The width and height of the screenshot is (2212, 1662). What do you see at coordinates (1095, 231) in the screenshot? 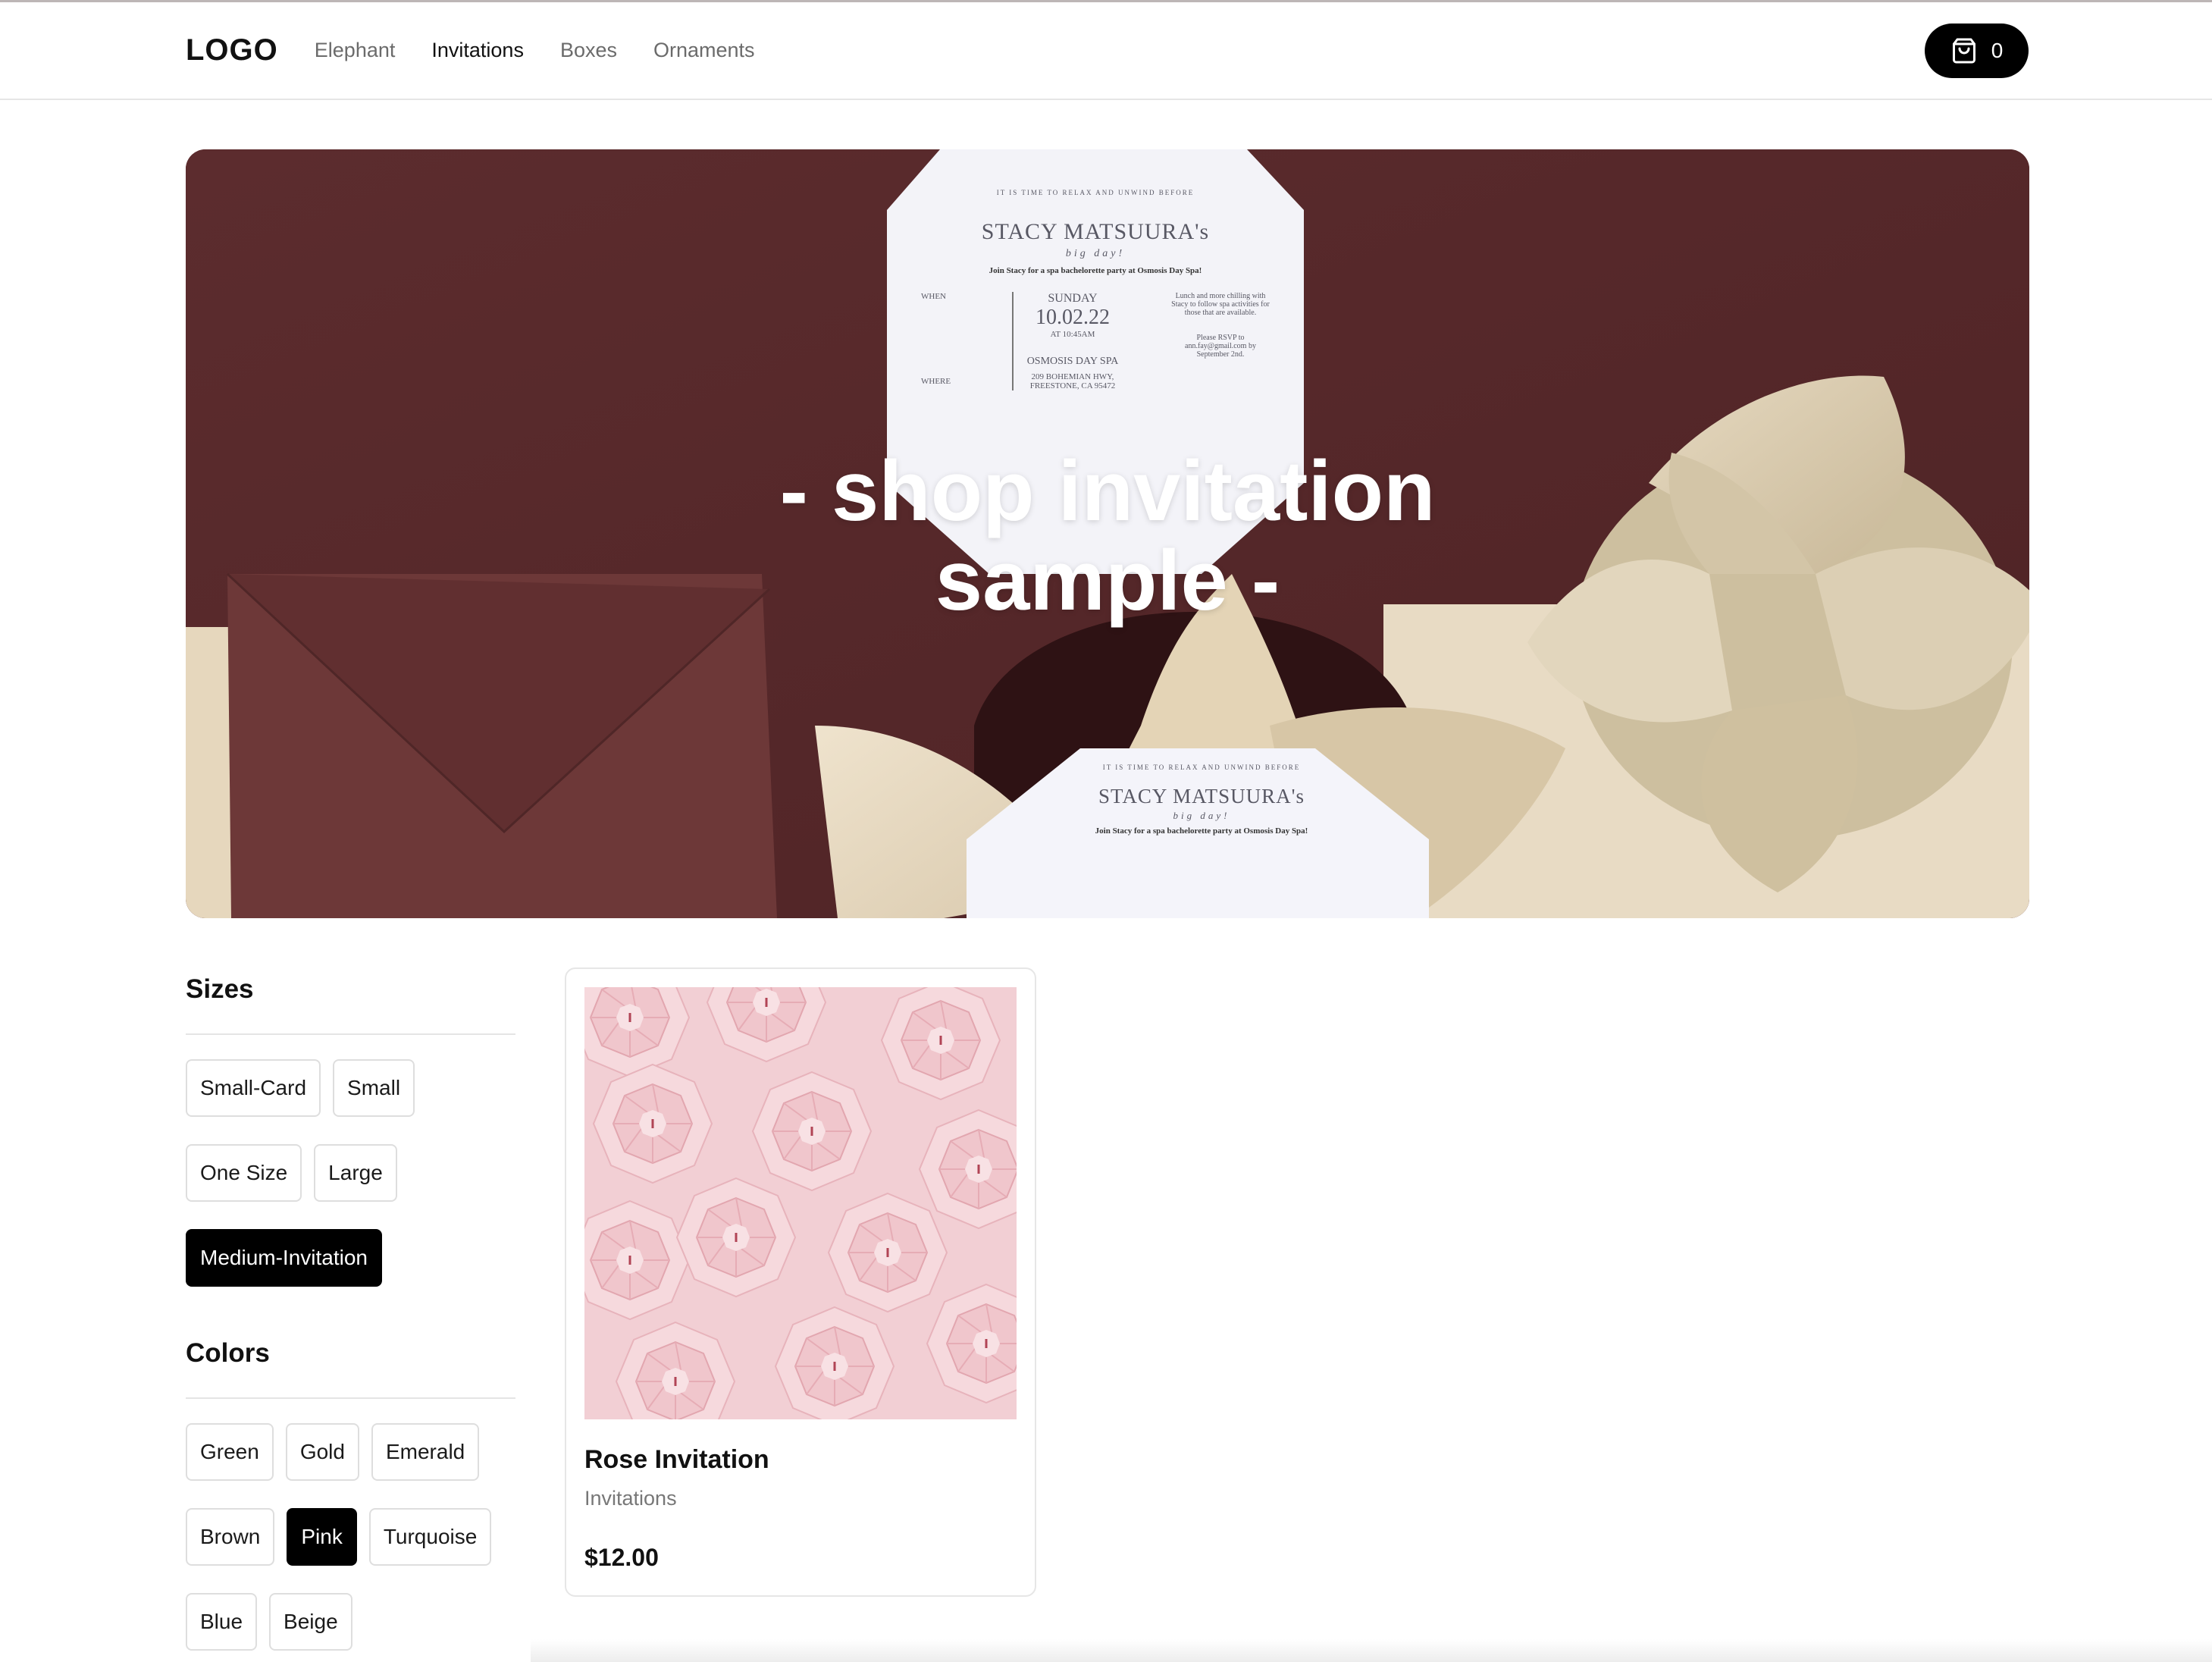
I see `invitation-name: STACY MATSUURA's` at bounding box center [1095, 231].